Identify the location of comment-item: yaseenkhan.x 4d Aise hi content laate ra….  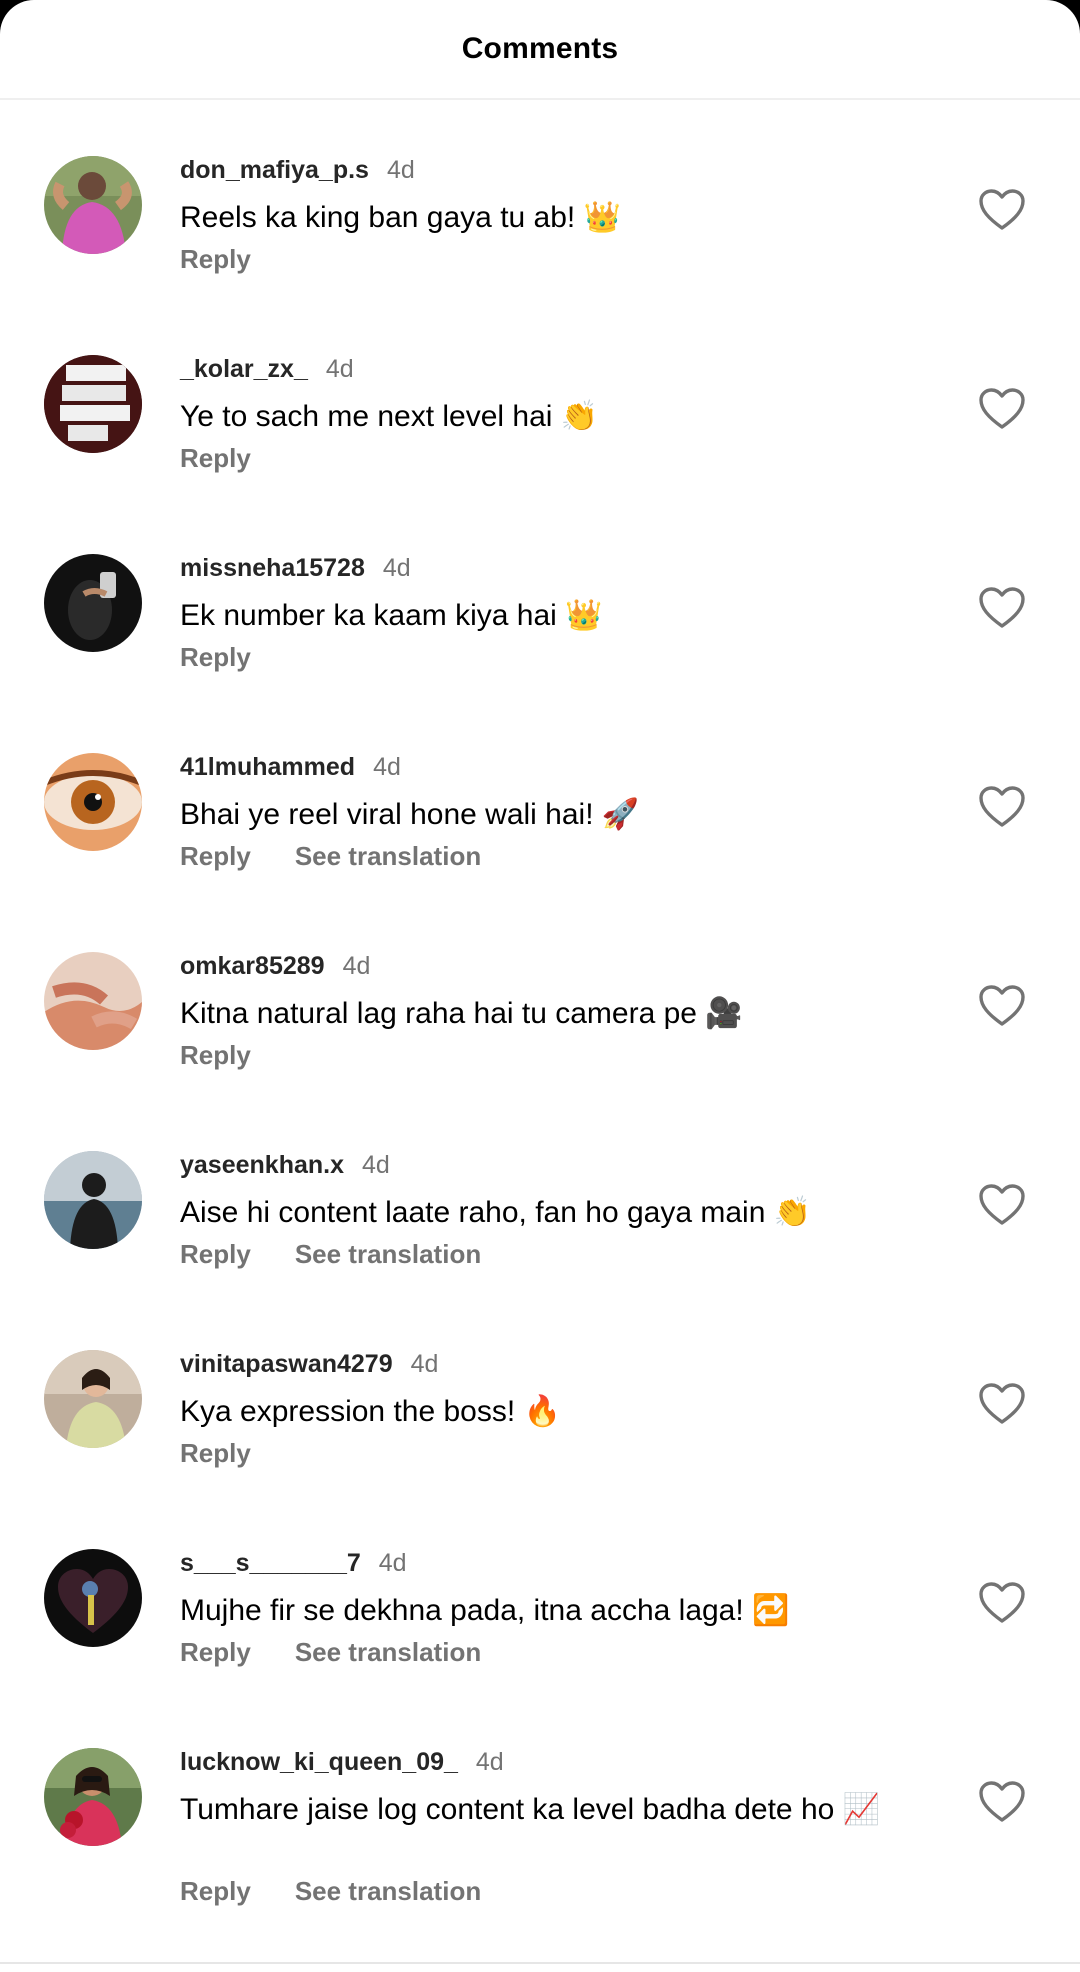
(540, 1241).